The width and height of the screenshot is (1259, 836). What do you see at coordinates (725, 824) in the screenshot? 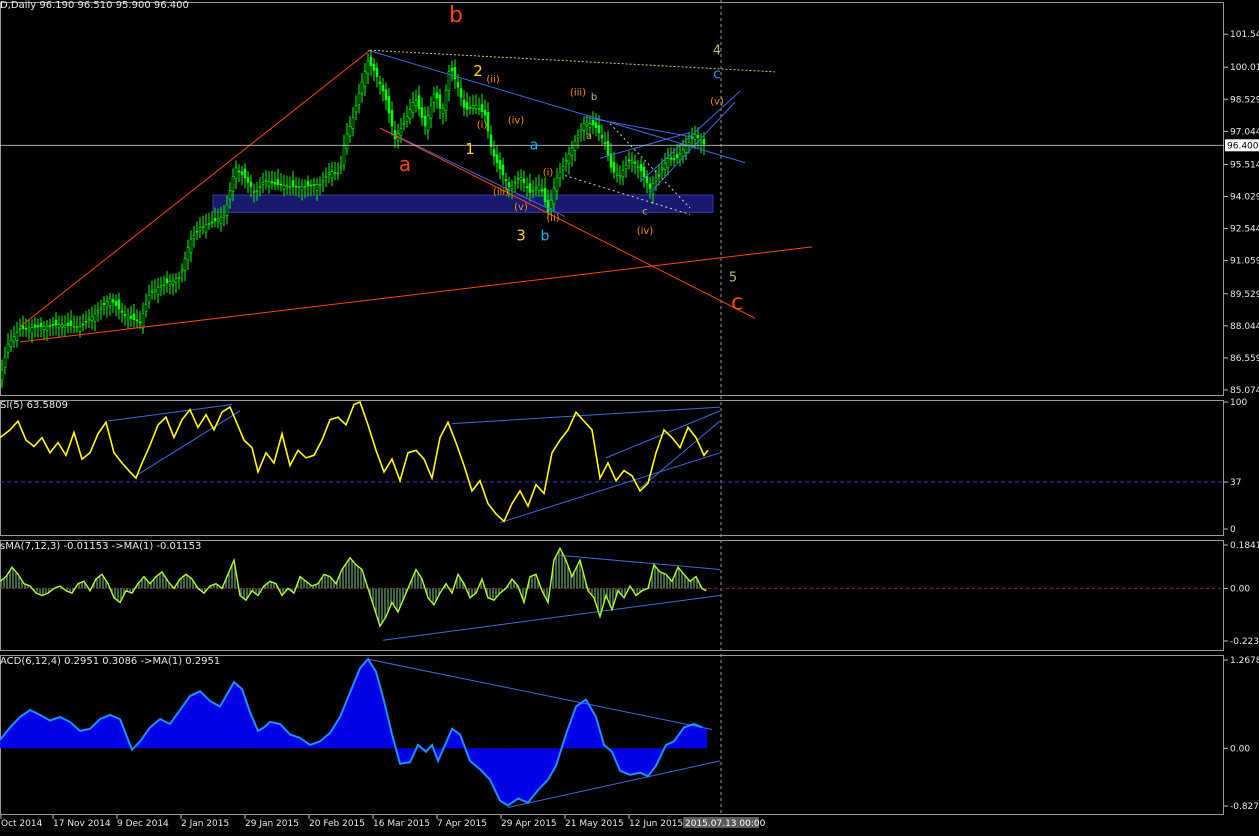
I see `cursor-date-label: 2015.07.13 00:00` at bounding box center [725, 824].